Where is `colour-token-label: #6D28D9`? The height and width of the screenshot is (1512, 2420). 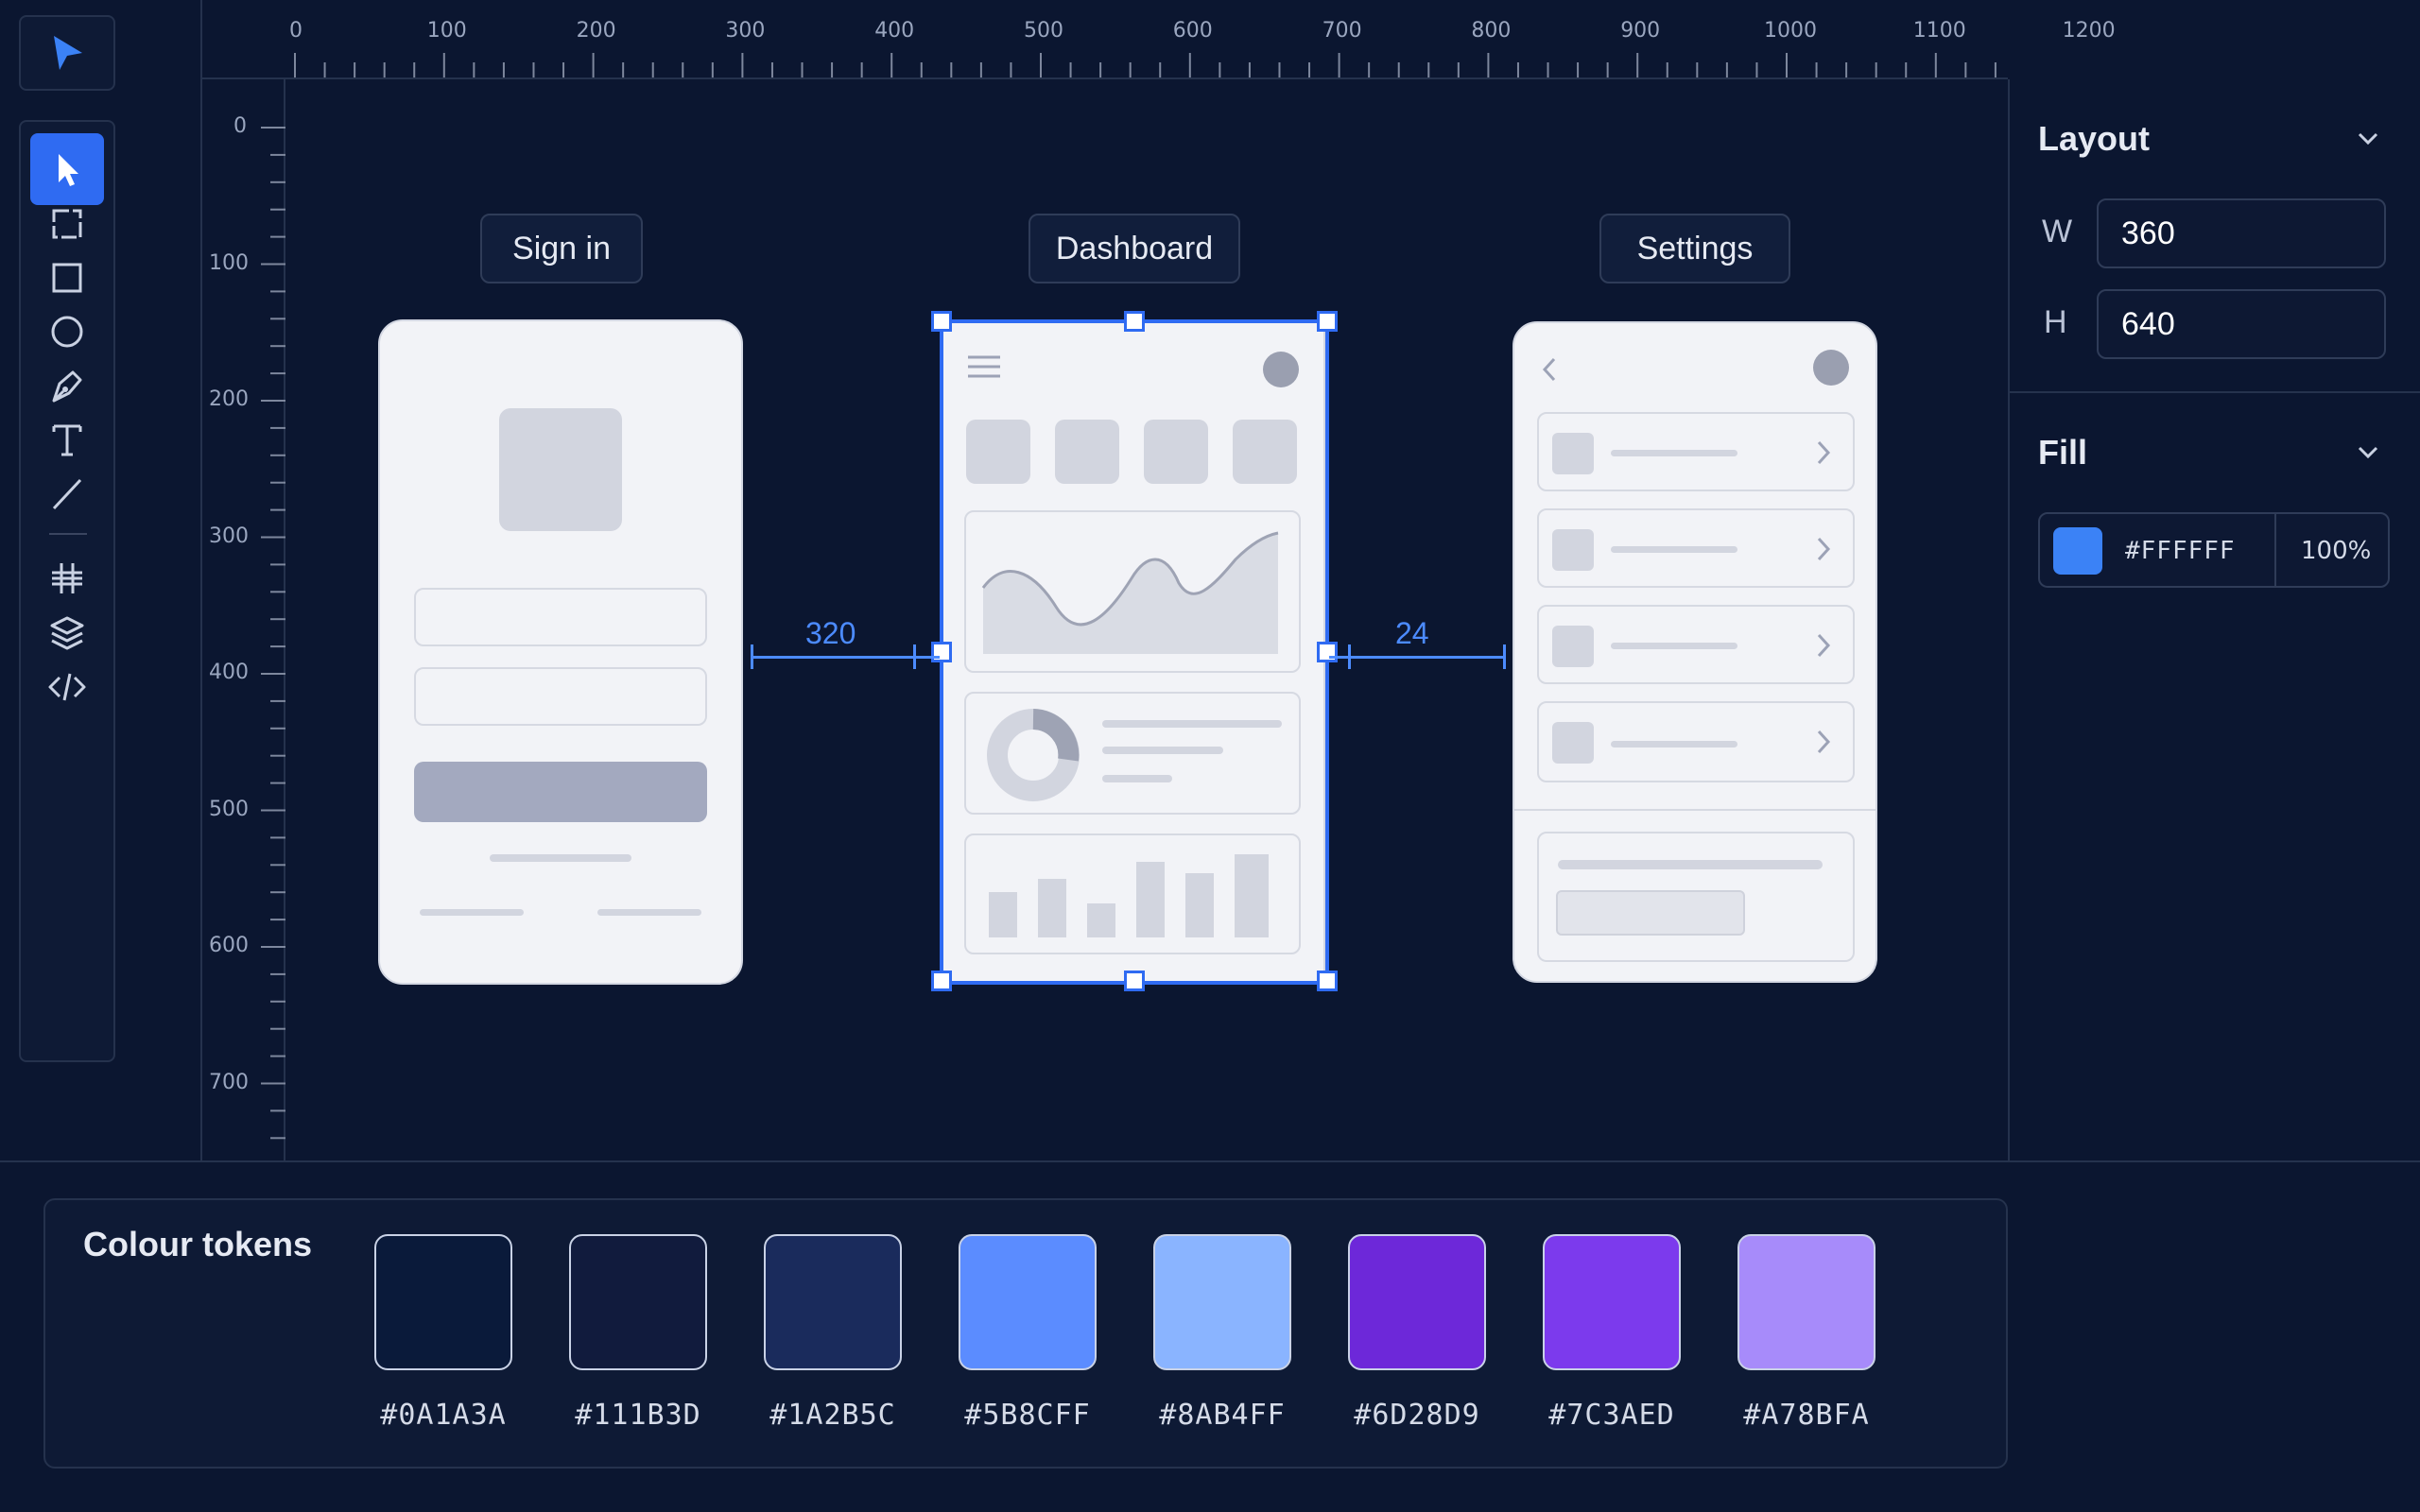
colour-token-label: #6D28D9 is located at coordinates (1417, 1415).